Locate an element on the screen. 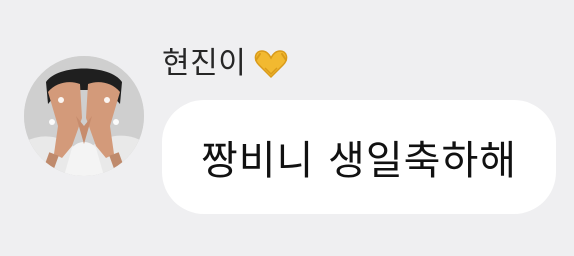  message-text: 짱비니 생일축하해 is located at coordinates (359, 161).